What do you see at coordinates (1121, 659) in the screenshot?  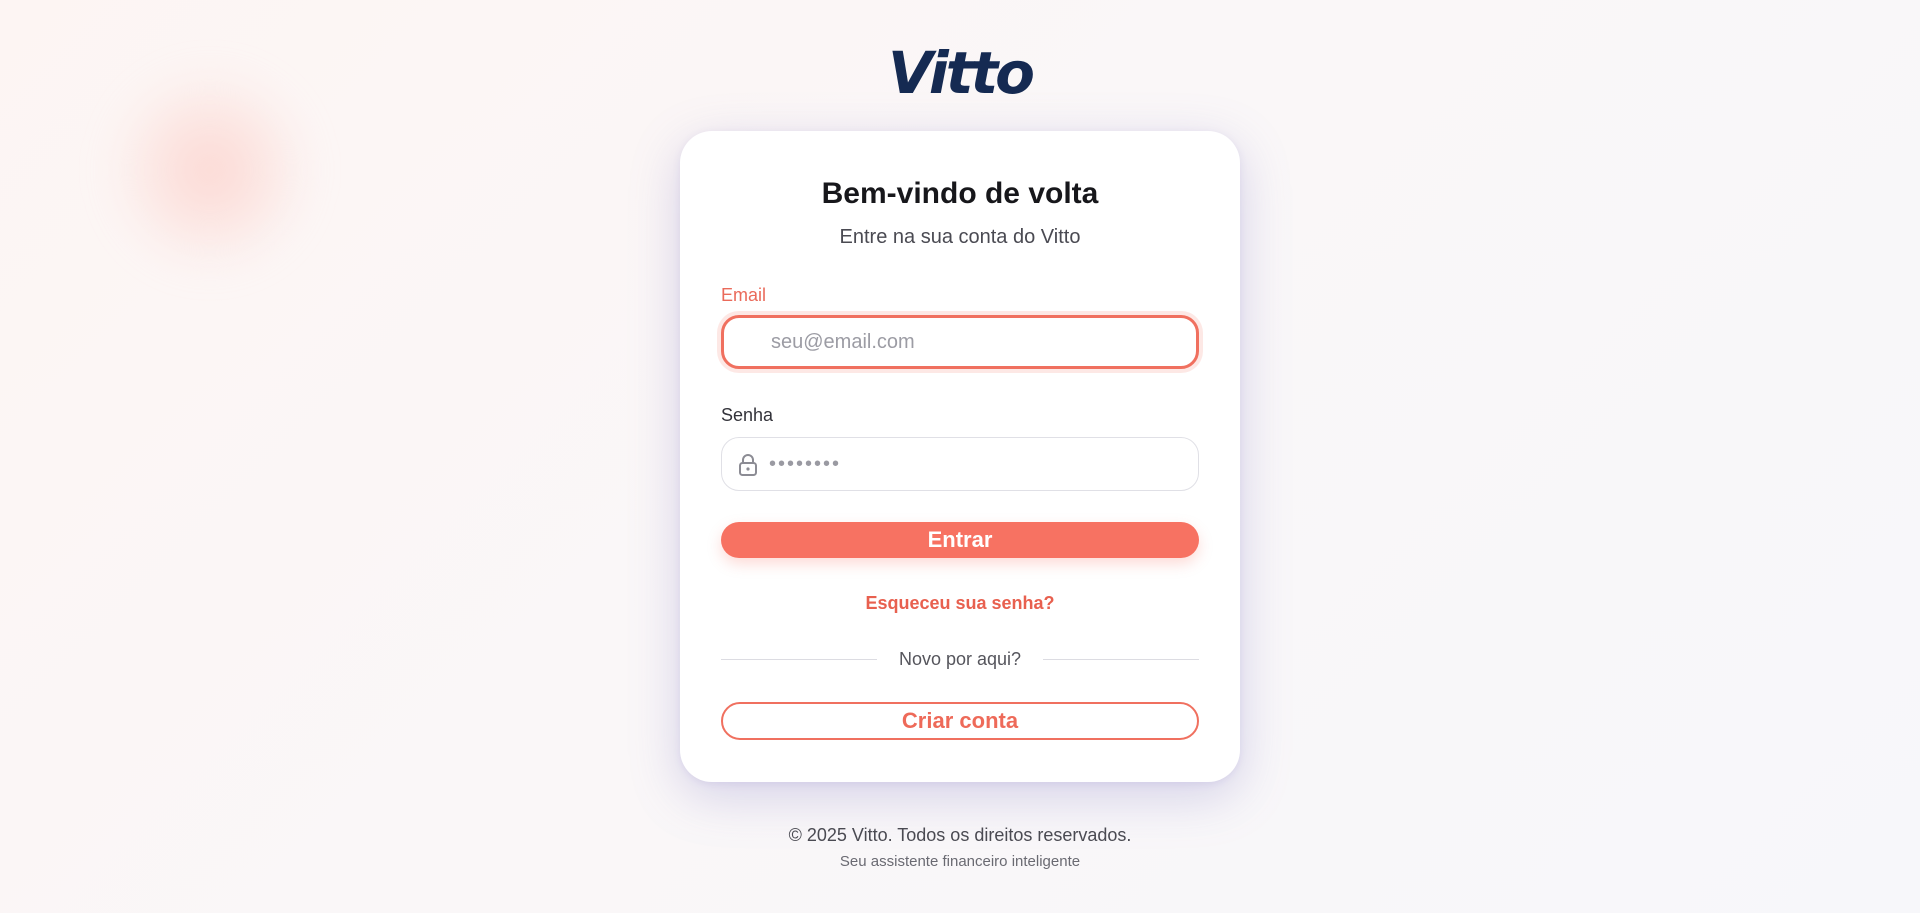 I see `divider-line-right` at bounding box center [1121, 659].